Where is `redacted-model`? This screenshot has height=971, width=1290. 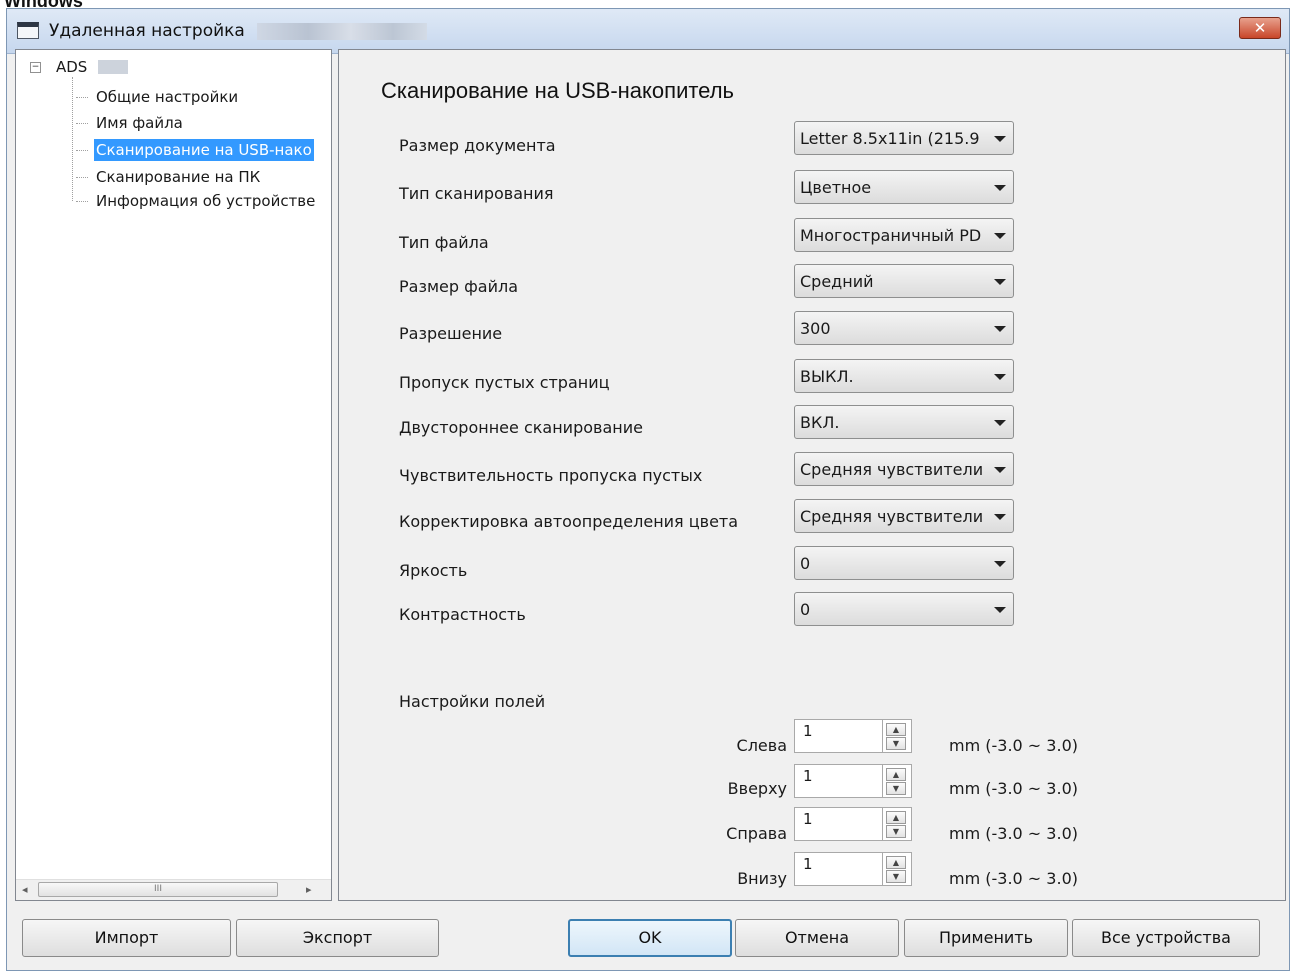 redacted-model is located at coordinates (113, 67).